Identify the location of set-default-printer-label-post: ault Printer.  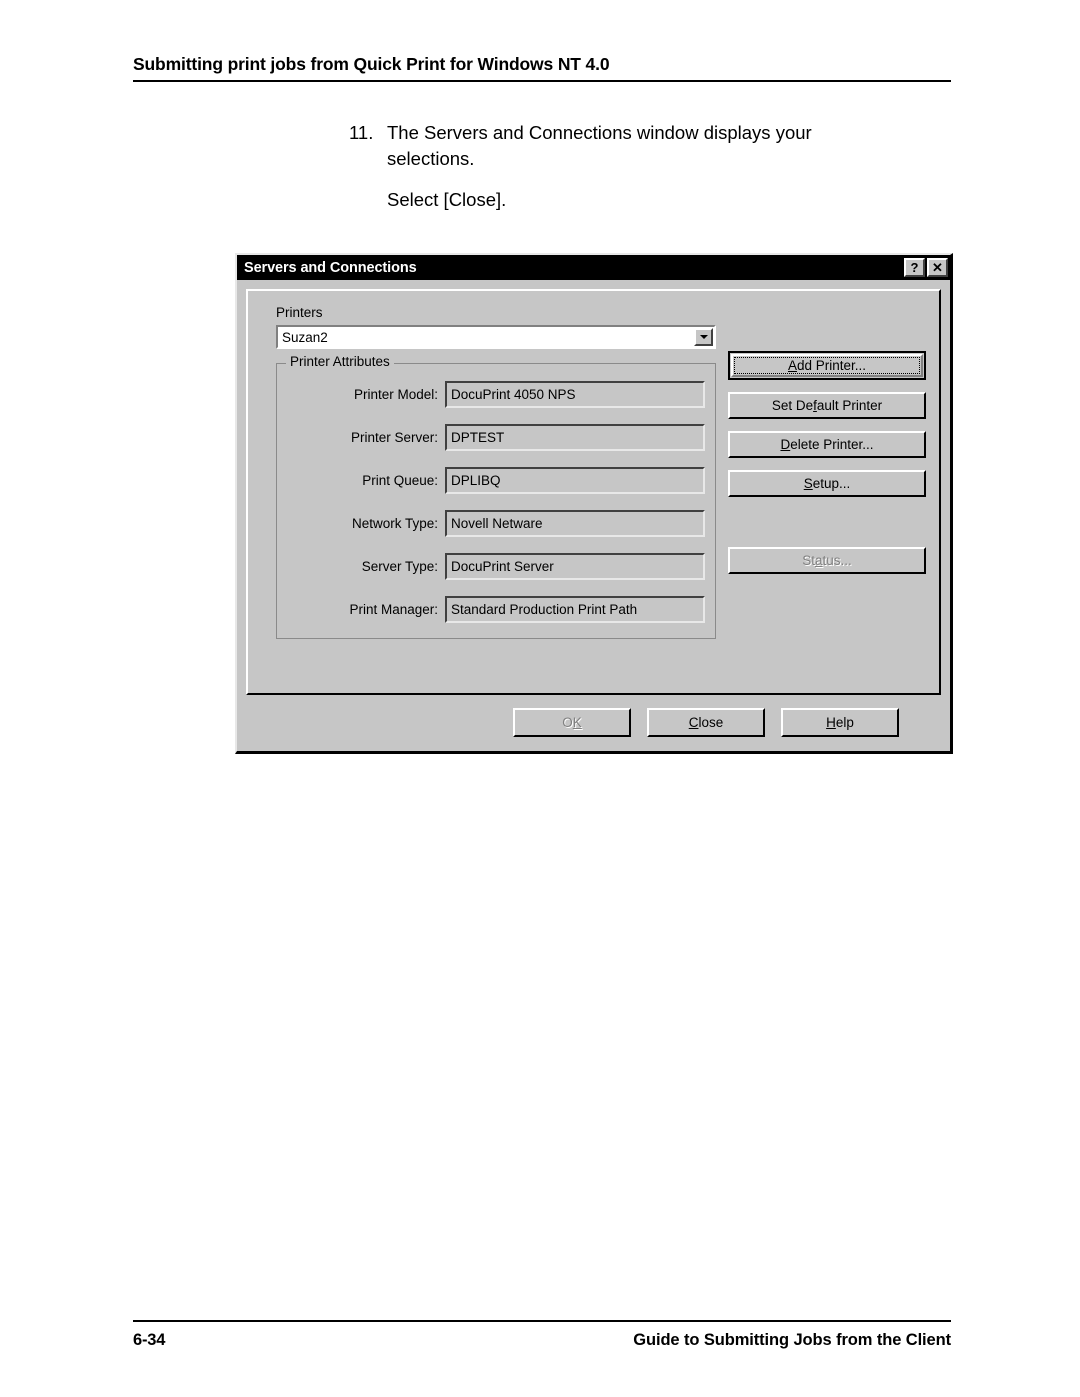
(849, 405).